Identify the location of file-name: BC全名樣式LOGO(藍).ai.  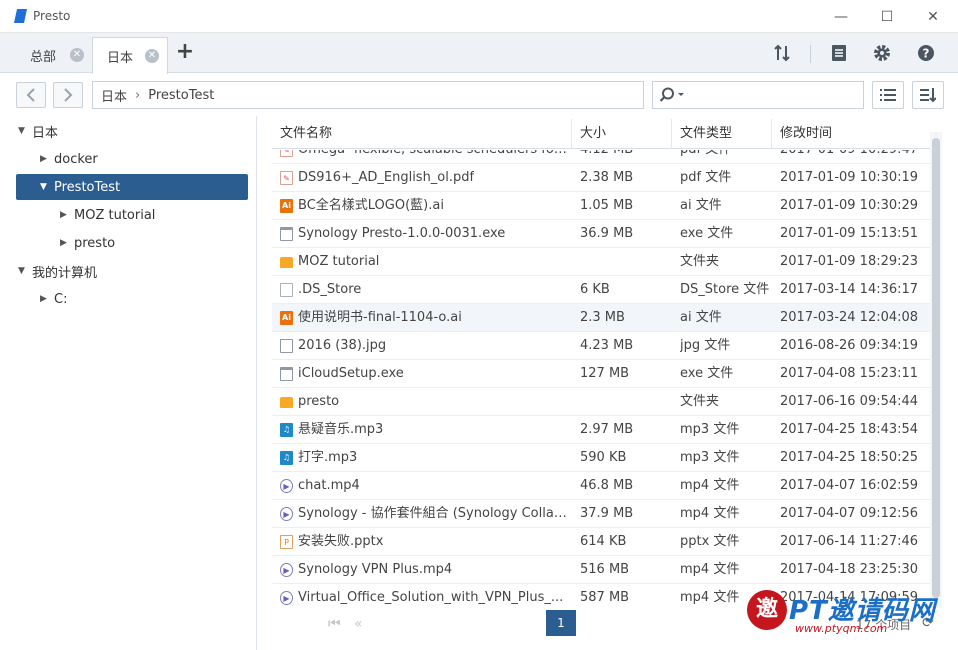
(371, 205).